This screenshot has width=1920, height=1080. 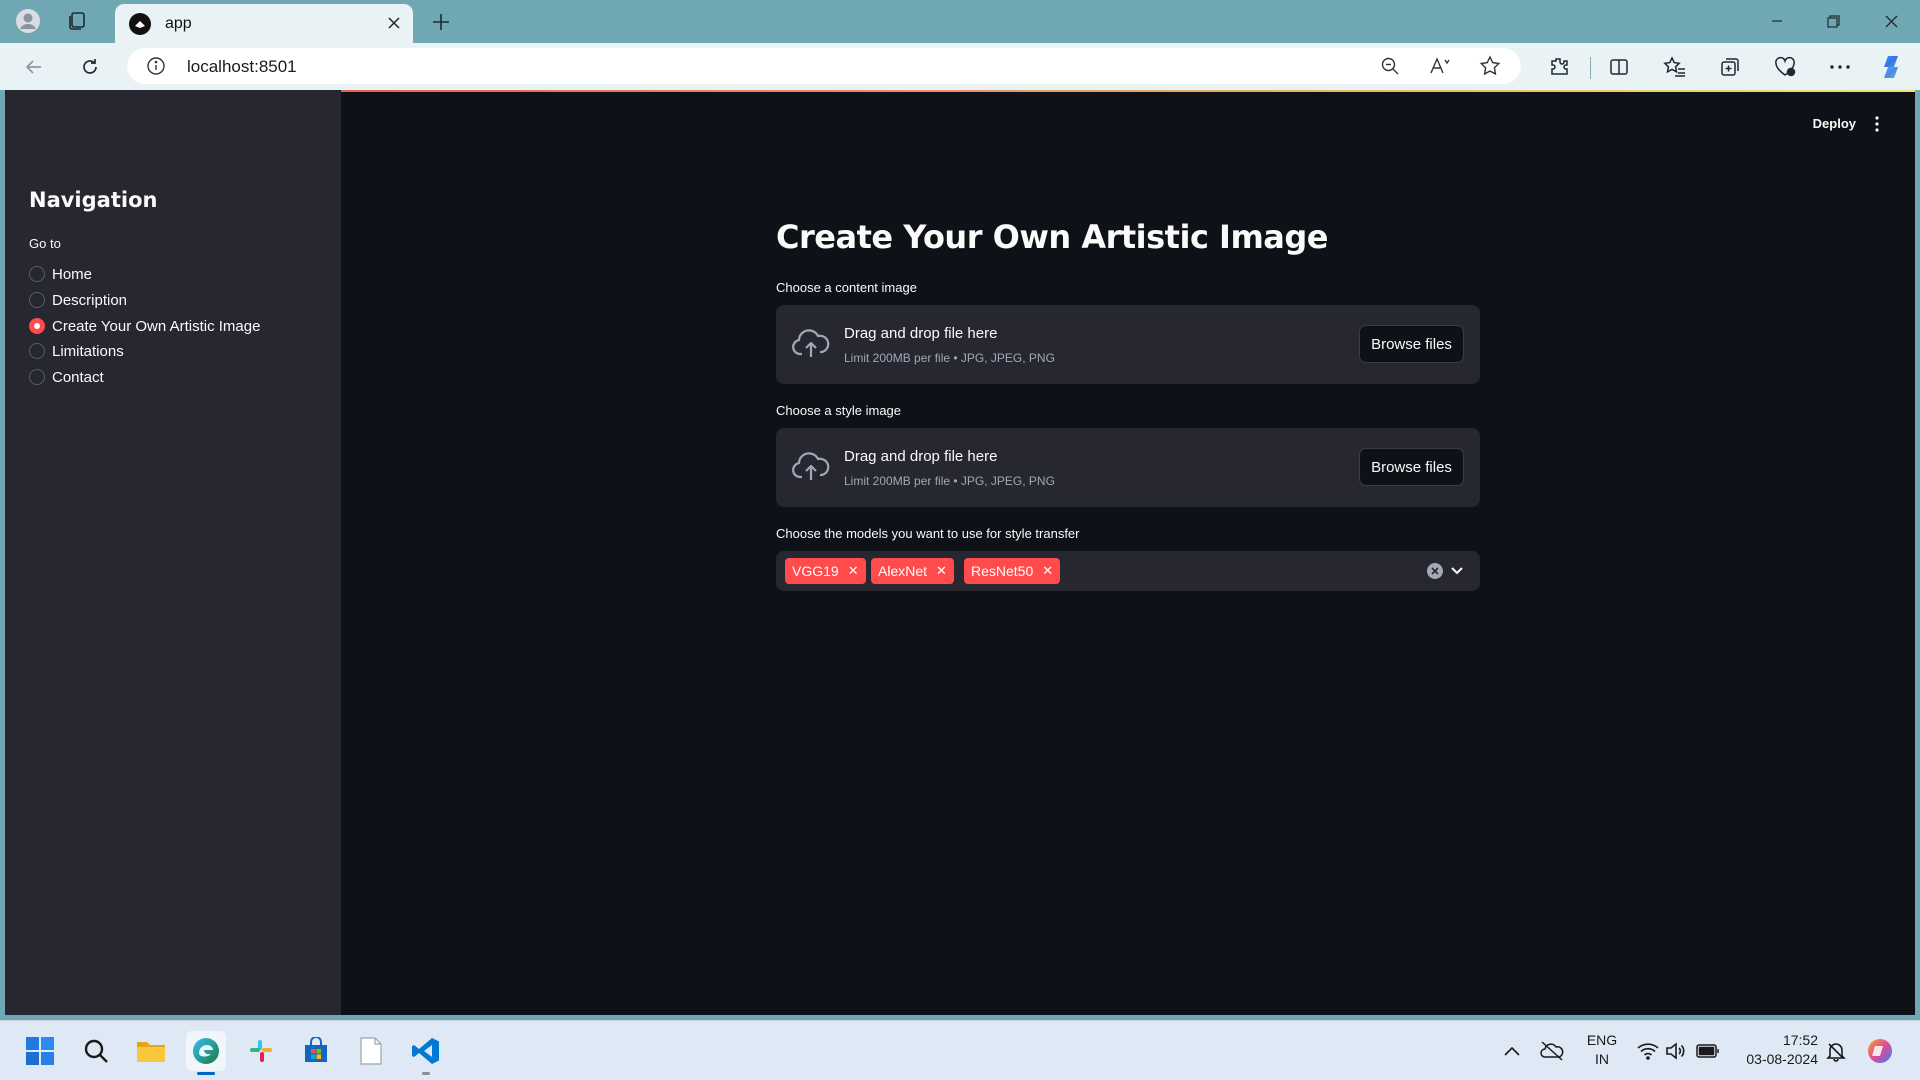 I want to click on main-menu-icon, so click(x=1877, y=124).